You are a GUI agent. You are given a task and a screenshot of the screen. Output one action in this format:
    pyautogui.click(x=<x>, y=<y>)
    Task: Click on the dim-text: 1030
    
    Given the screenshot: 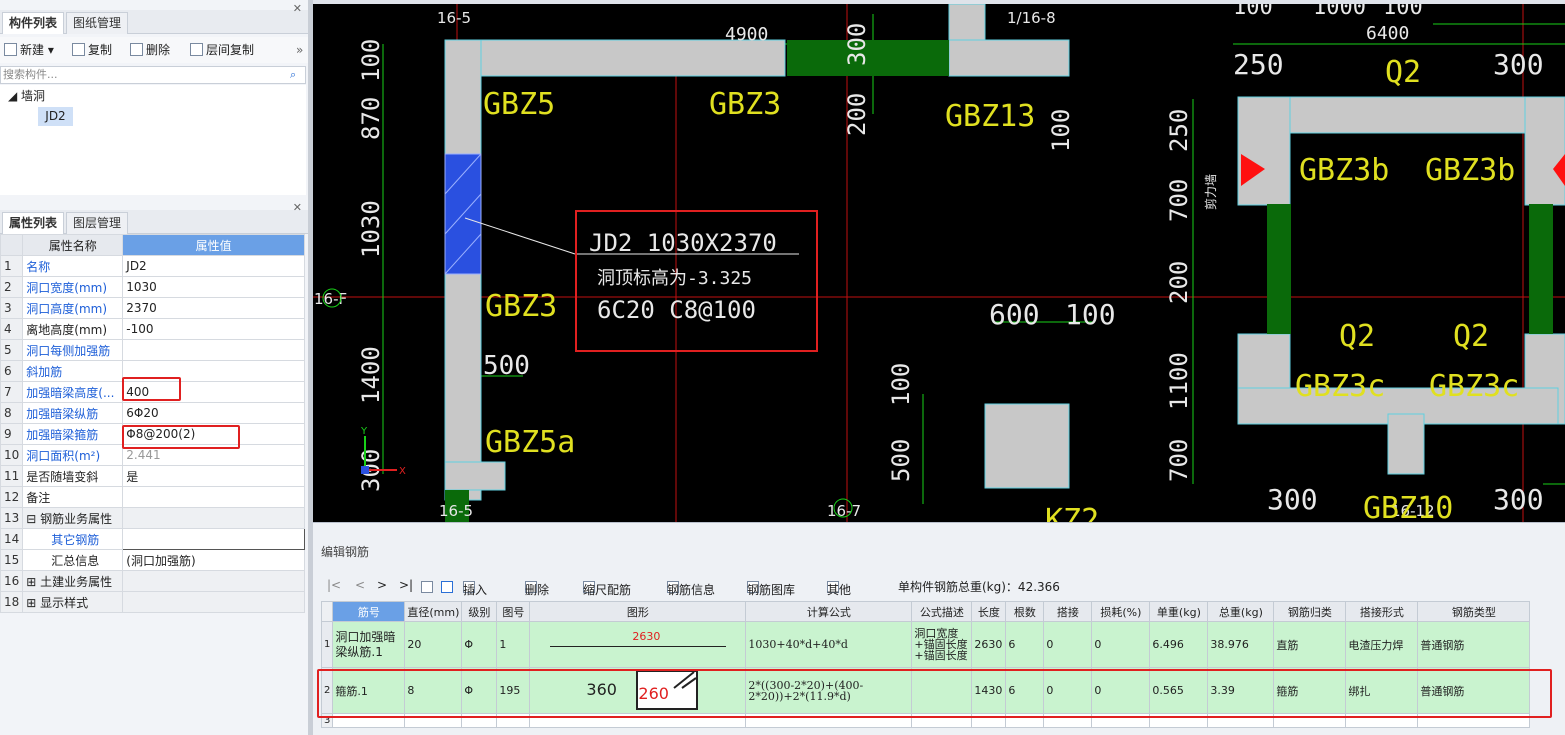 What is the action you would take?
    pyautogui.click(x=371, y=229)
    